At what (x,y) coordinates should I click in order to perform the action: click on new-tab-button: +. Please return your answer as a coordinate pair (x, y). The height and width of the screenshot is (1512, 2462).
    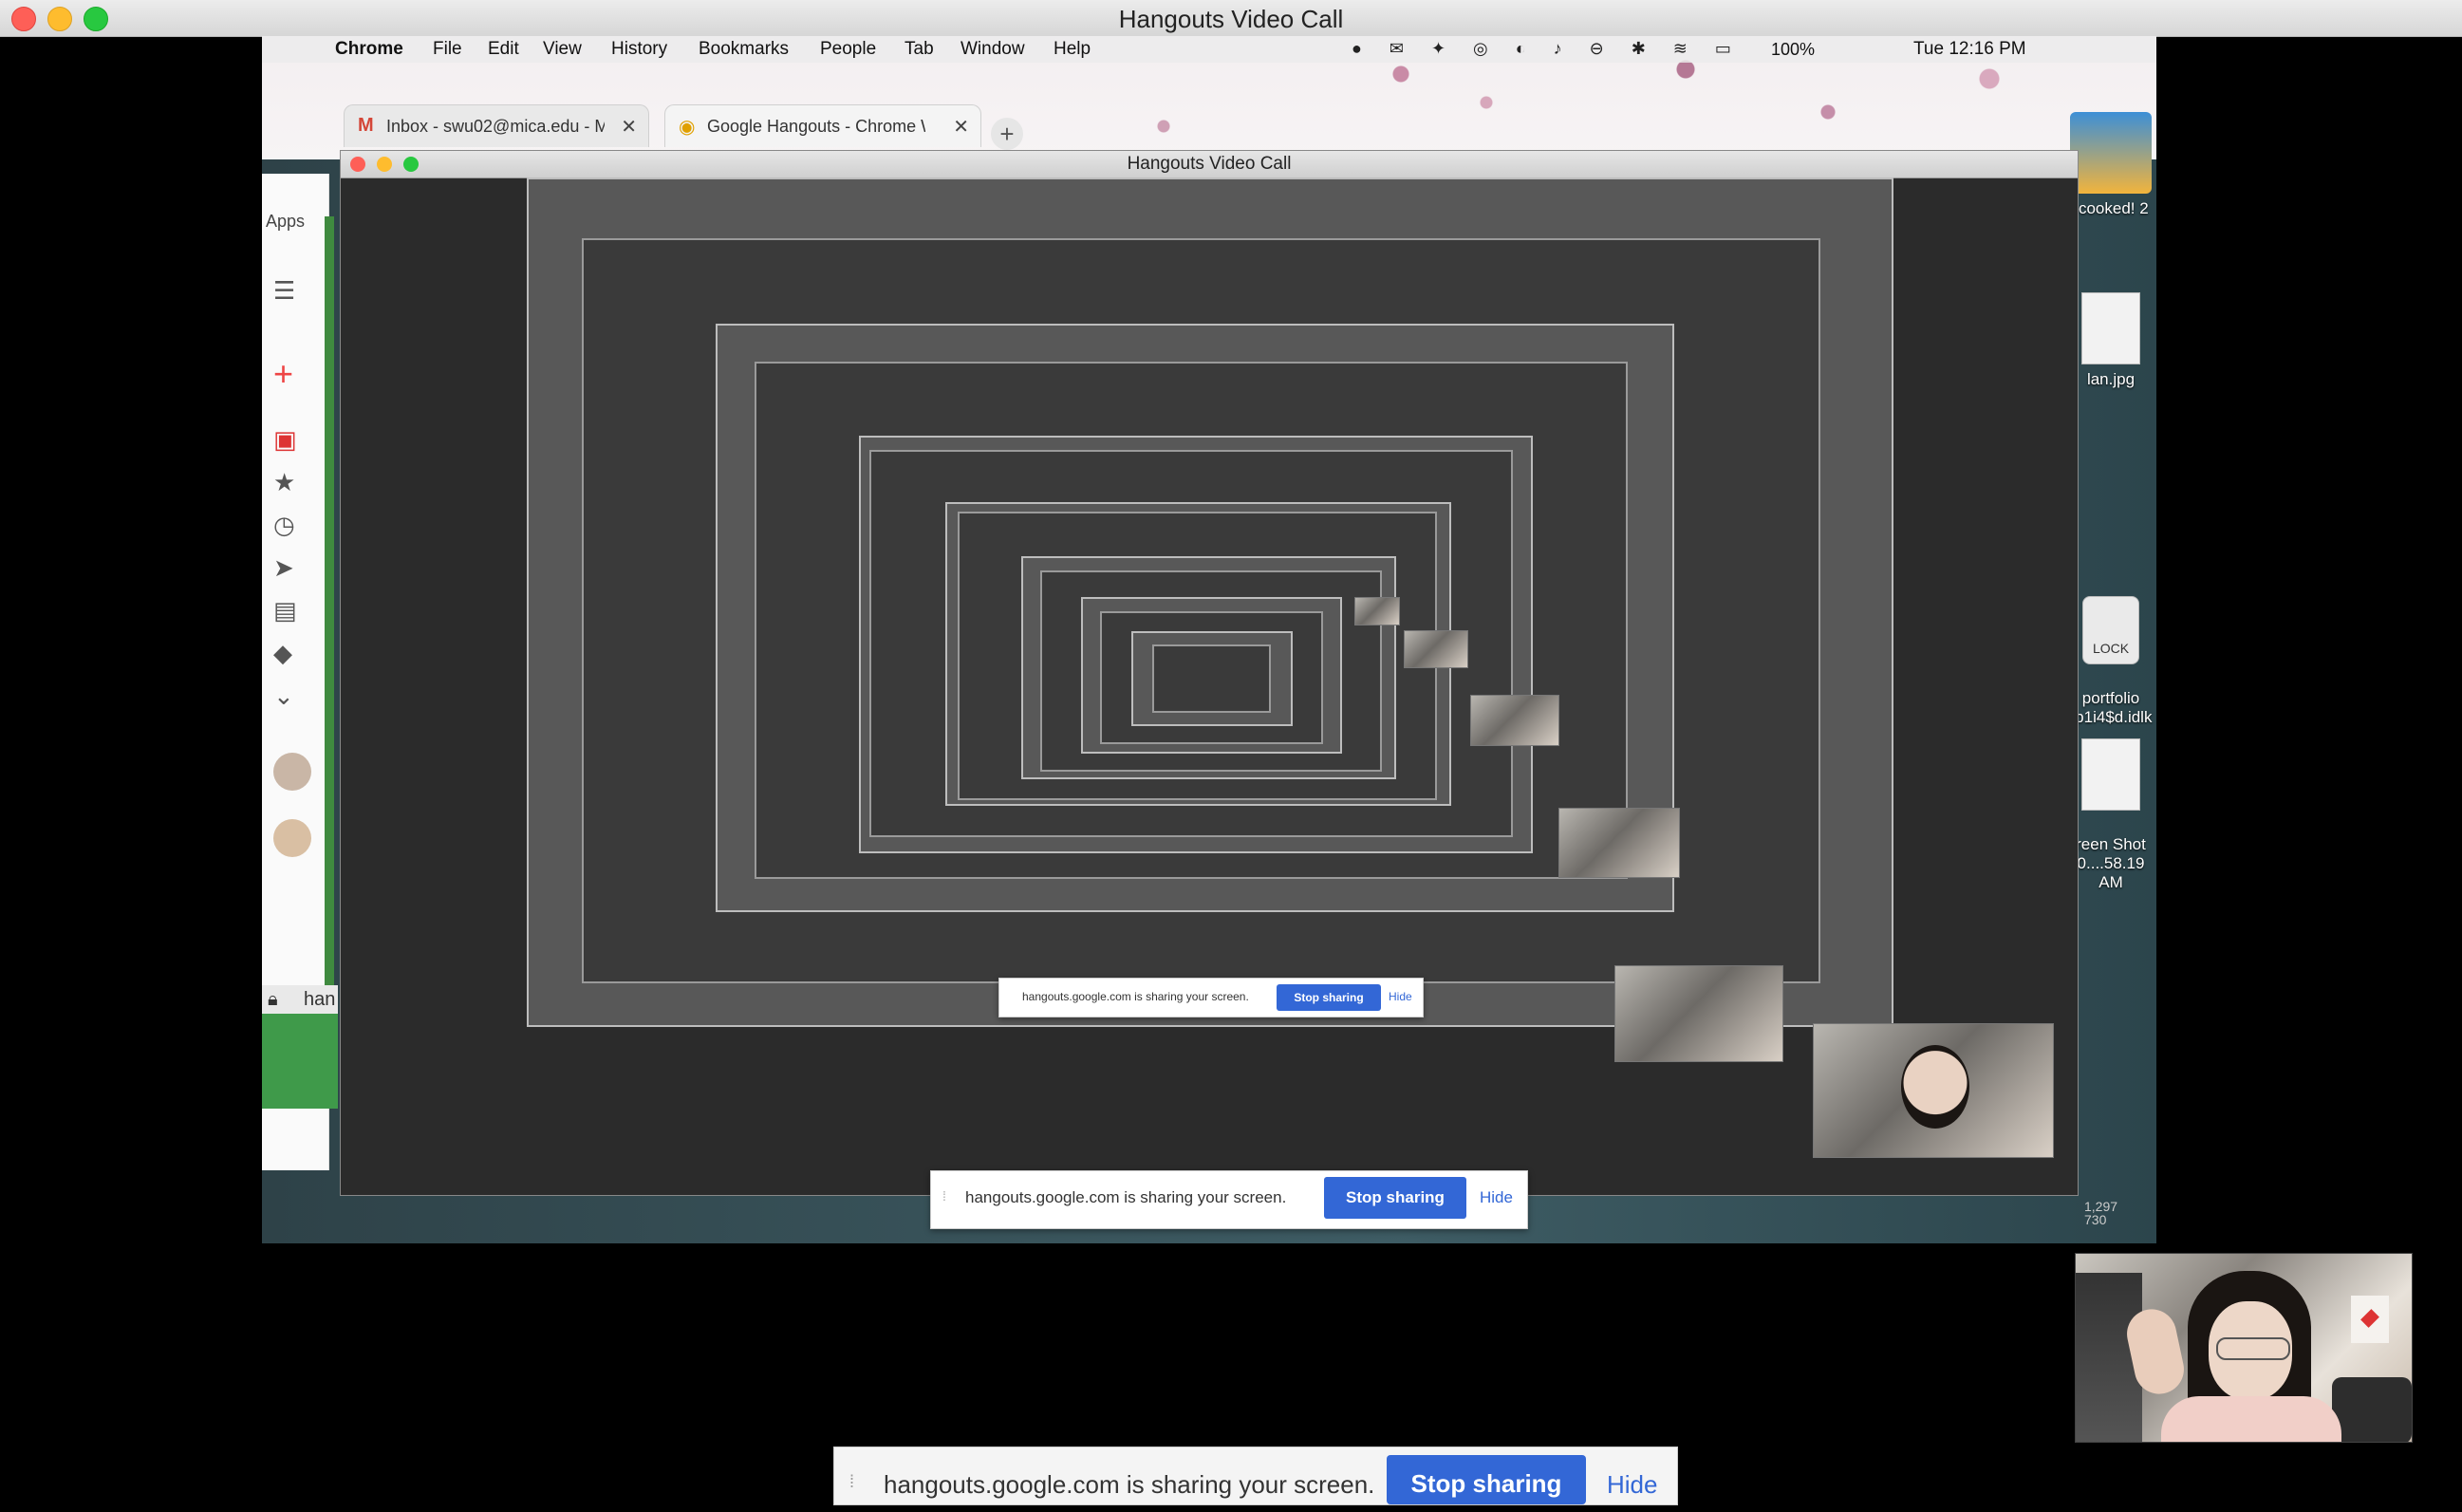
    Looking at the image, I should click on (1007, 134).